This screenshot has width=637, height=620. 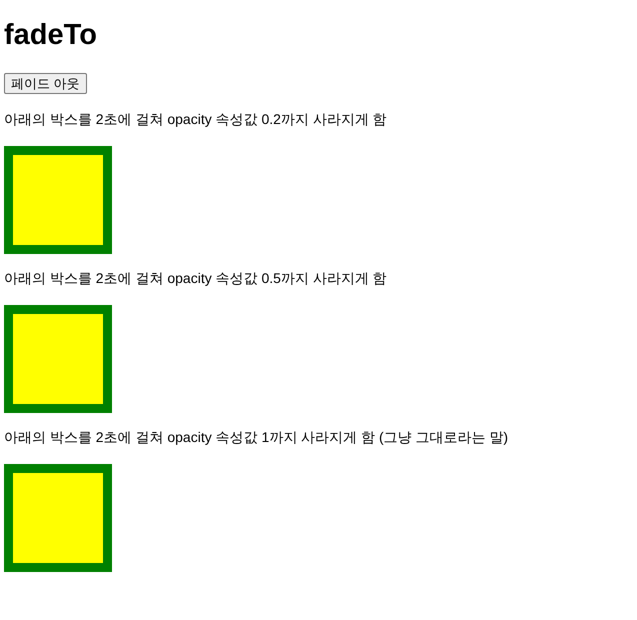 I want to click on caption-text: 아래의 박스를 2초에 걸쳐 opacity 속성값 0.2까지 사라지게 함, so click(x=195, y=119).